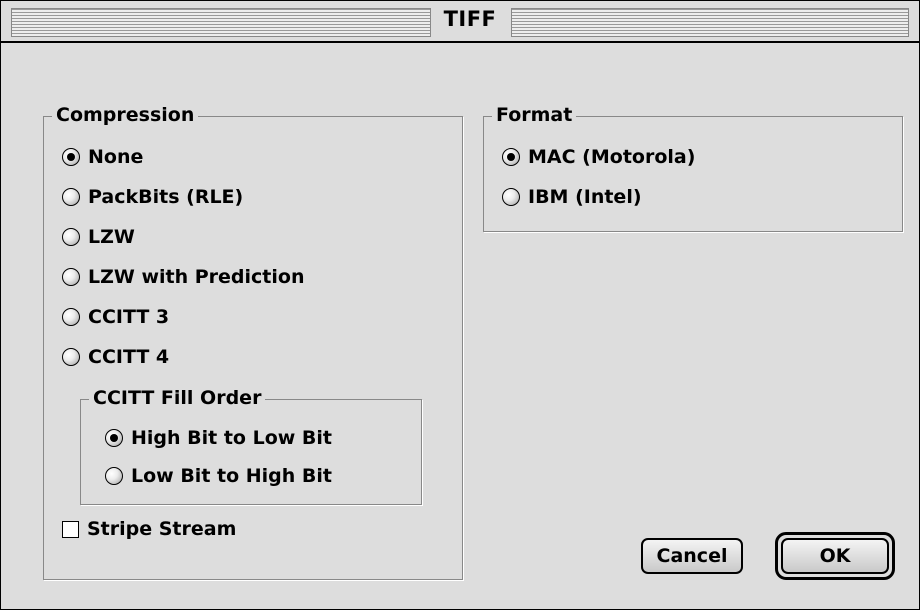  What do you see at coordinates (116, 157) in the screenshot?
I see `option-label: None` at bounding box center [116, 157].